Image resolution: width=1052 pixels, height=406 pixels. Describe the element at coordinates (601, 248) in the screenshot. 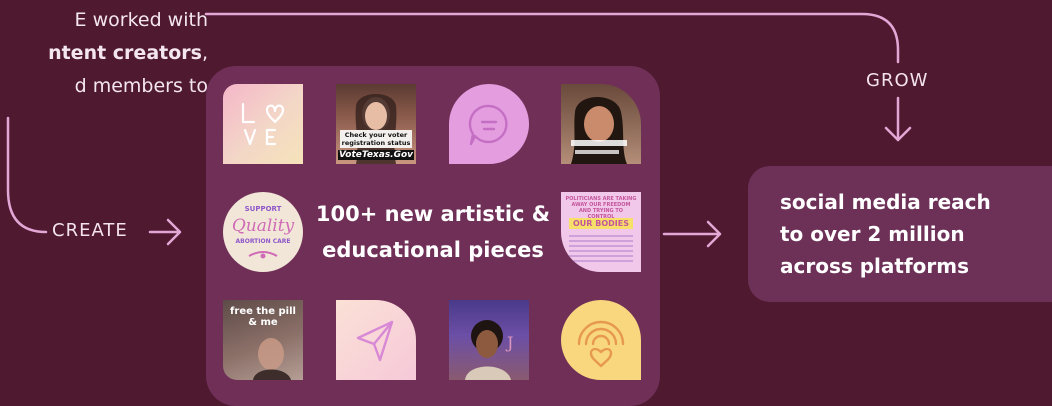

I see `poster-body-lines` at that location.